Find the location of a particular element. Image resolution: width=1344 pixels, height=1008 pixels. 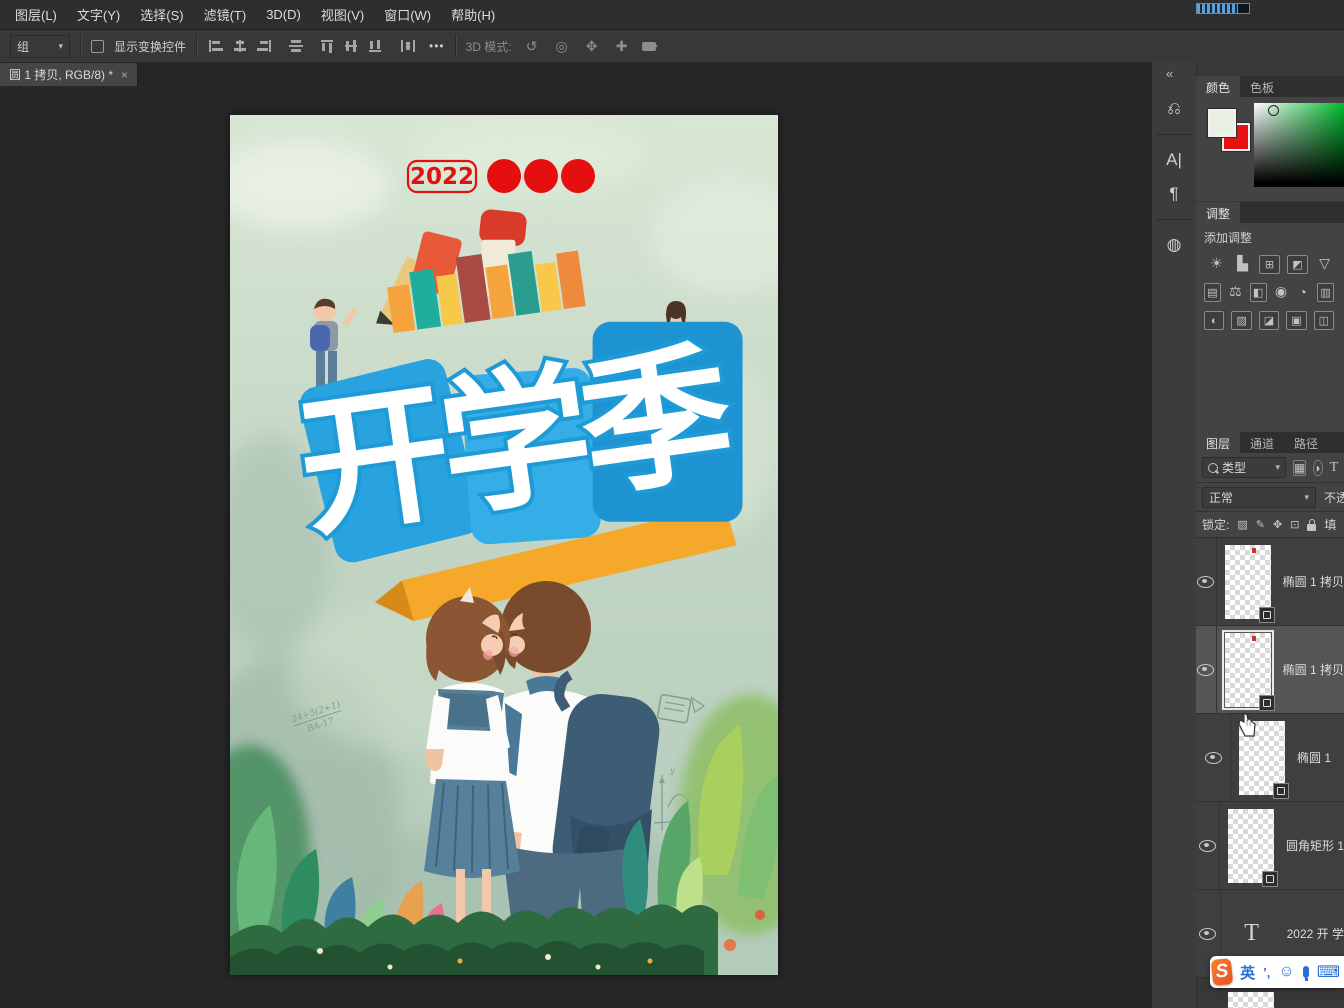

ime-punctuation-icon: ’, is located at coordinates (1266, 972).